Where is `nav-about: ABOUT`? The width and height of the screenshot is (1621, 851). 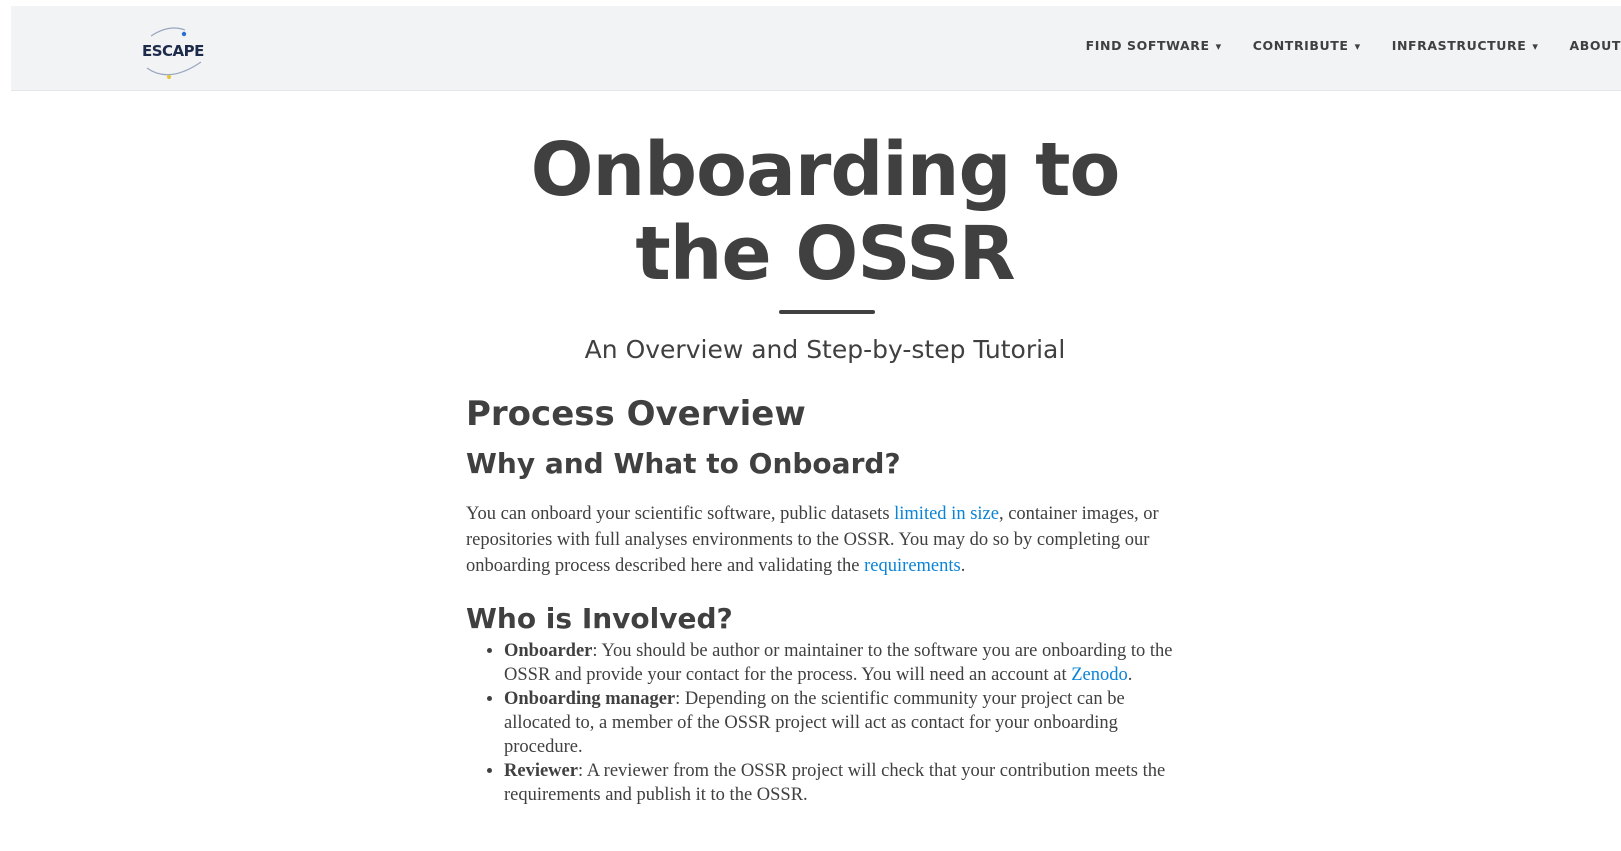
nav-about: ABOUT is located at coordinates (1595, 45).